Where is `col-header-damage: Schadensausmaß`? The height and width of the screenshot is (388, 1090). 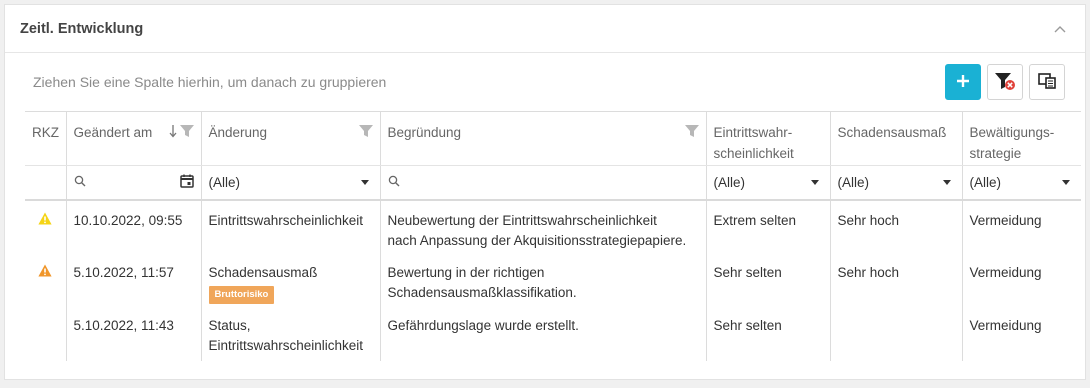
col-header-damage: Schadensausmaß is located at coordinates (896, 138).